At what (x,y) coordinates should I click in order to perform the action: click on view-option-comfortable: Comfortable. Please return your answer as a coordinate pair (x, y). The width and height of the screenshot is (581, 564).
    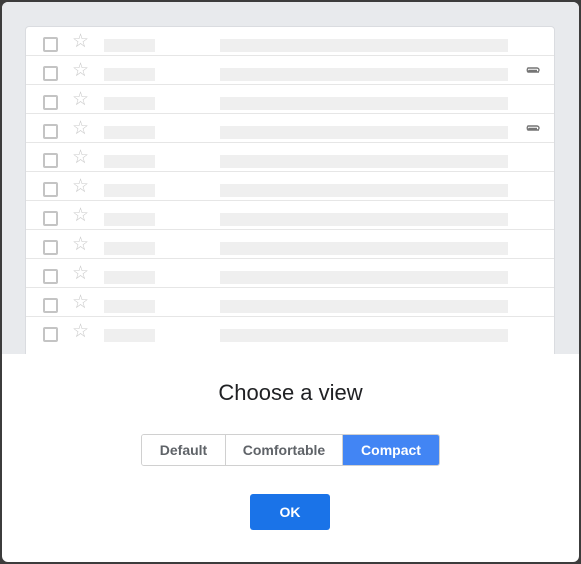
    Looking at the image, I should click on (284, 450).